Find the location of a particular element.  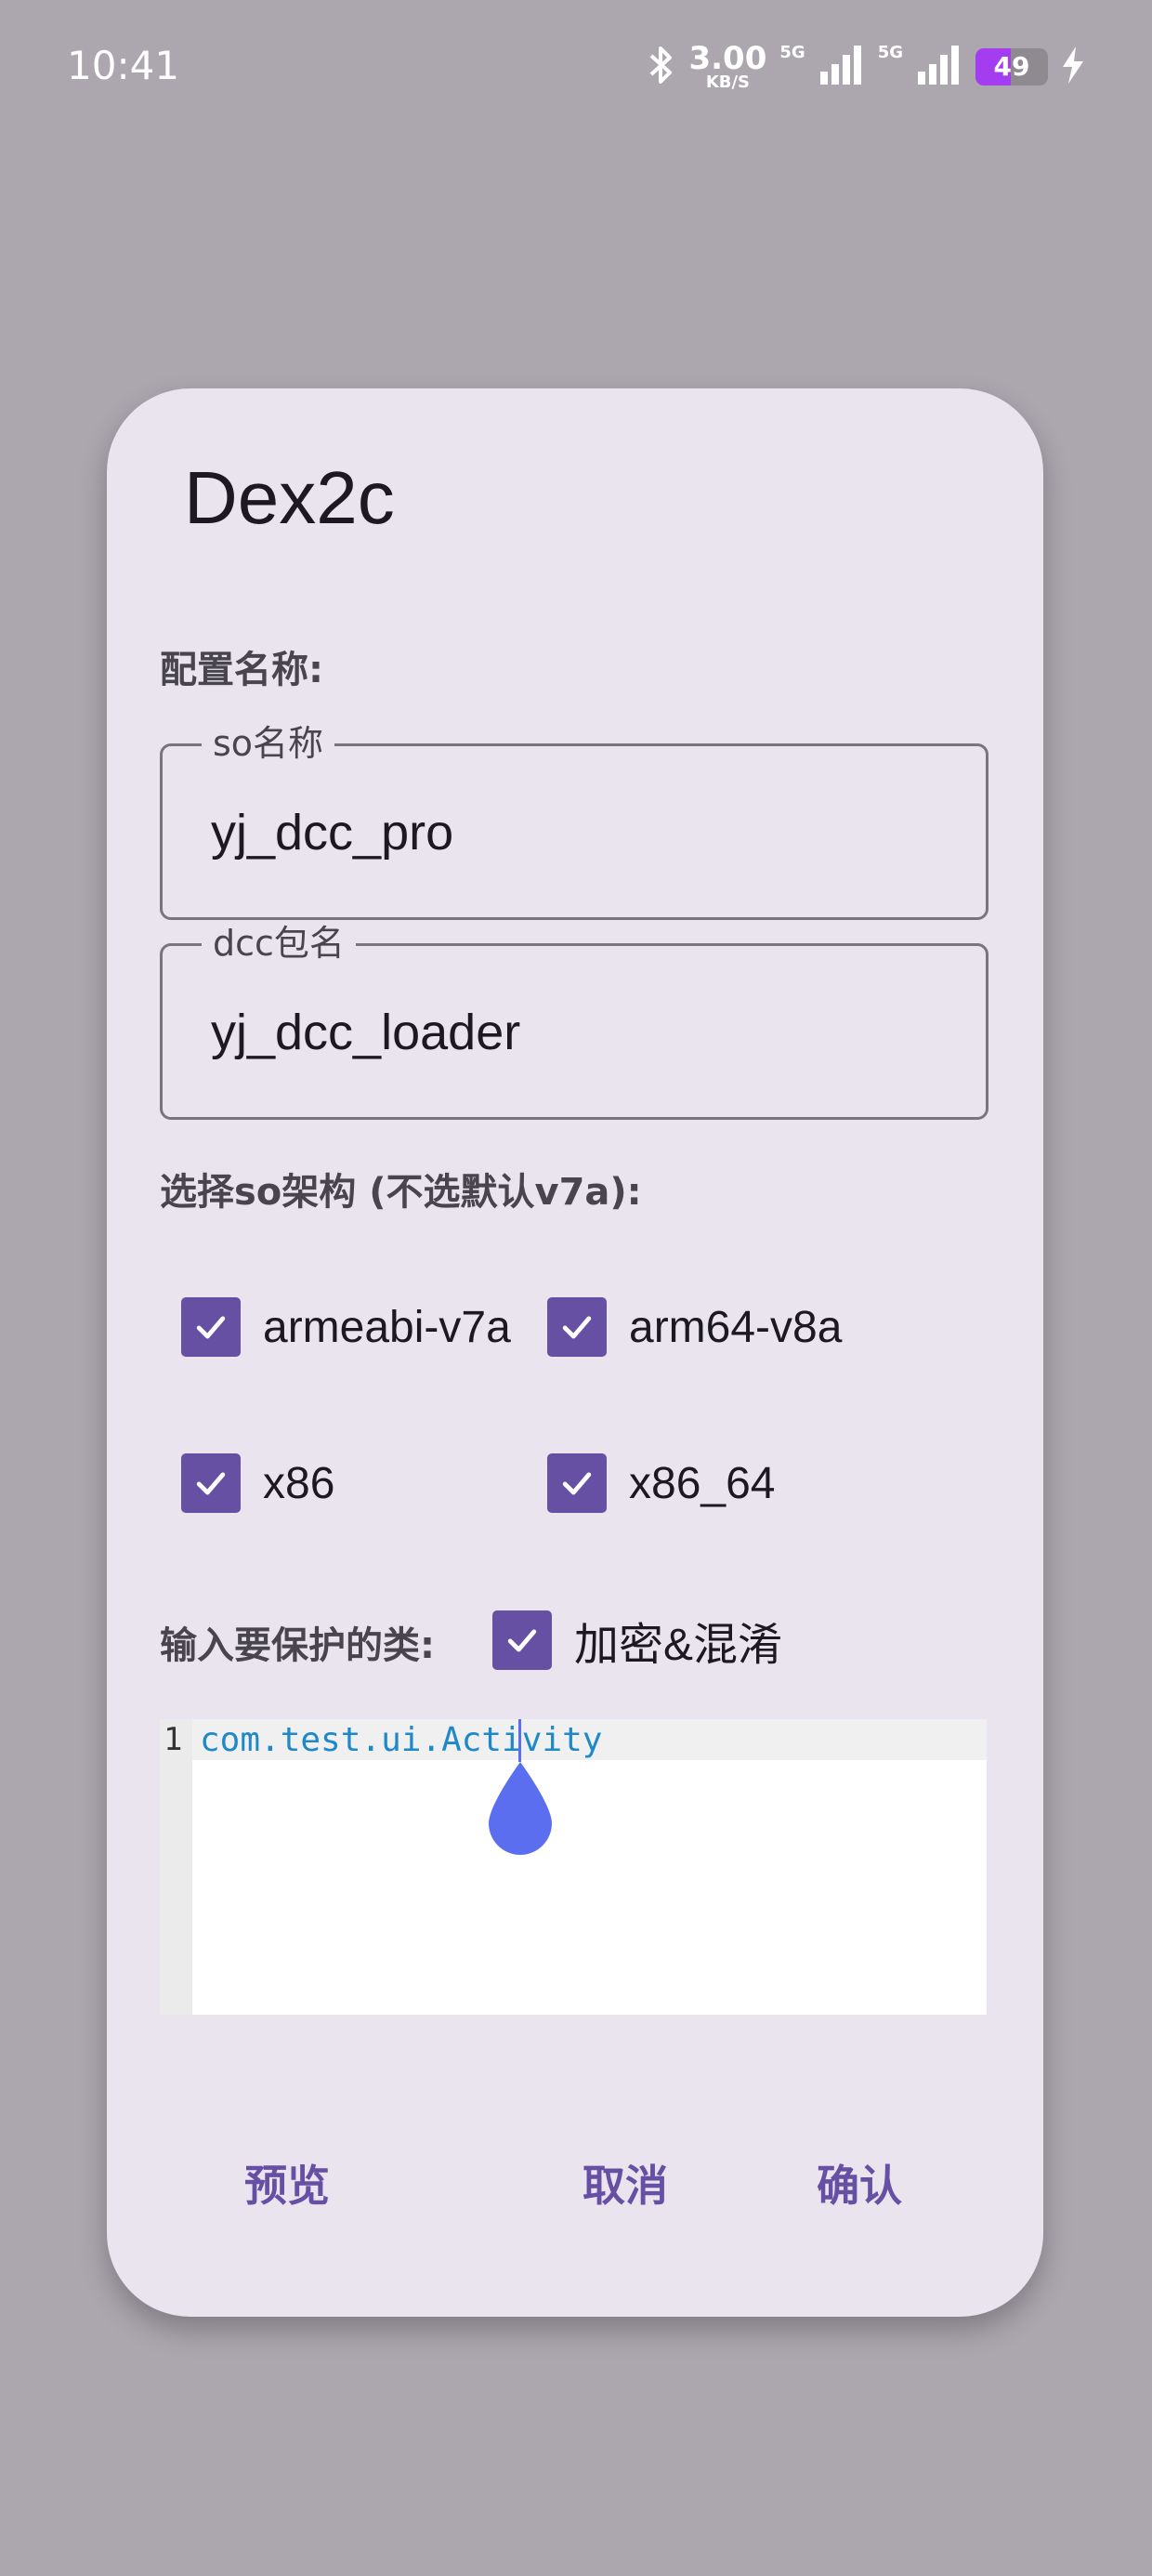

status-icons: 3.00 KB/S 5G 5G 49 is located at coordinates (866, 67).